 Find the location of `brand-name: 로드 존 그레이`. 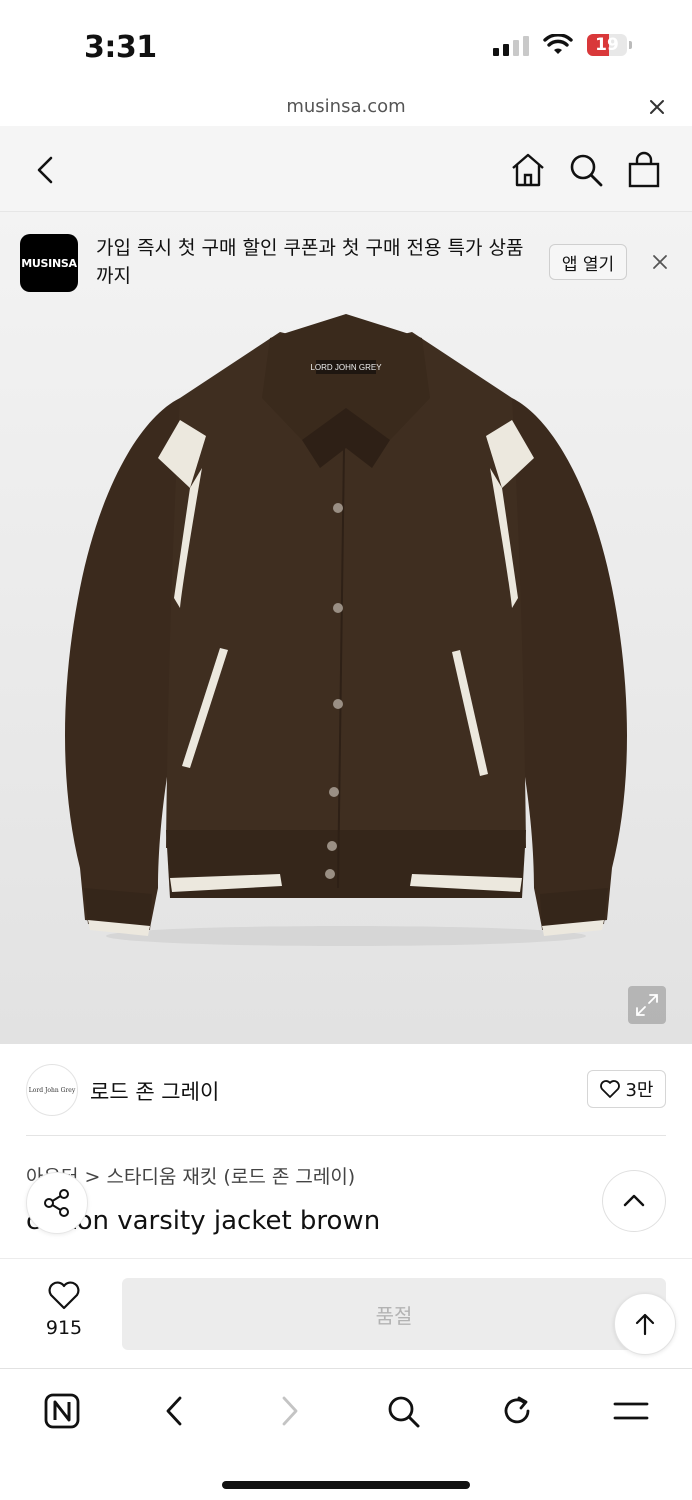

brand-name: 로드 존 그레이 is located at coordinates (154, 1091).